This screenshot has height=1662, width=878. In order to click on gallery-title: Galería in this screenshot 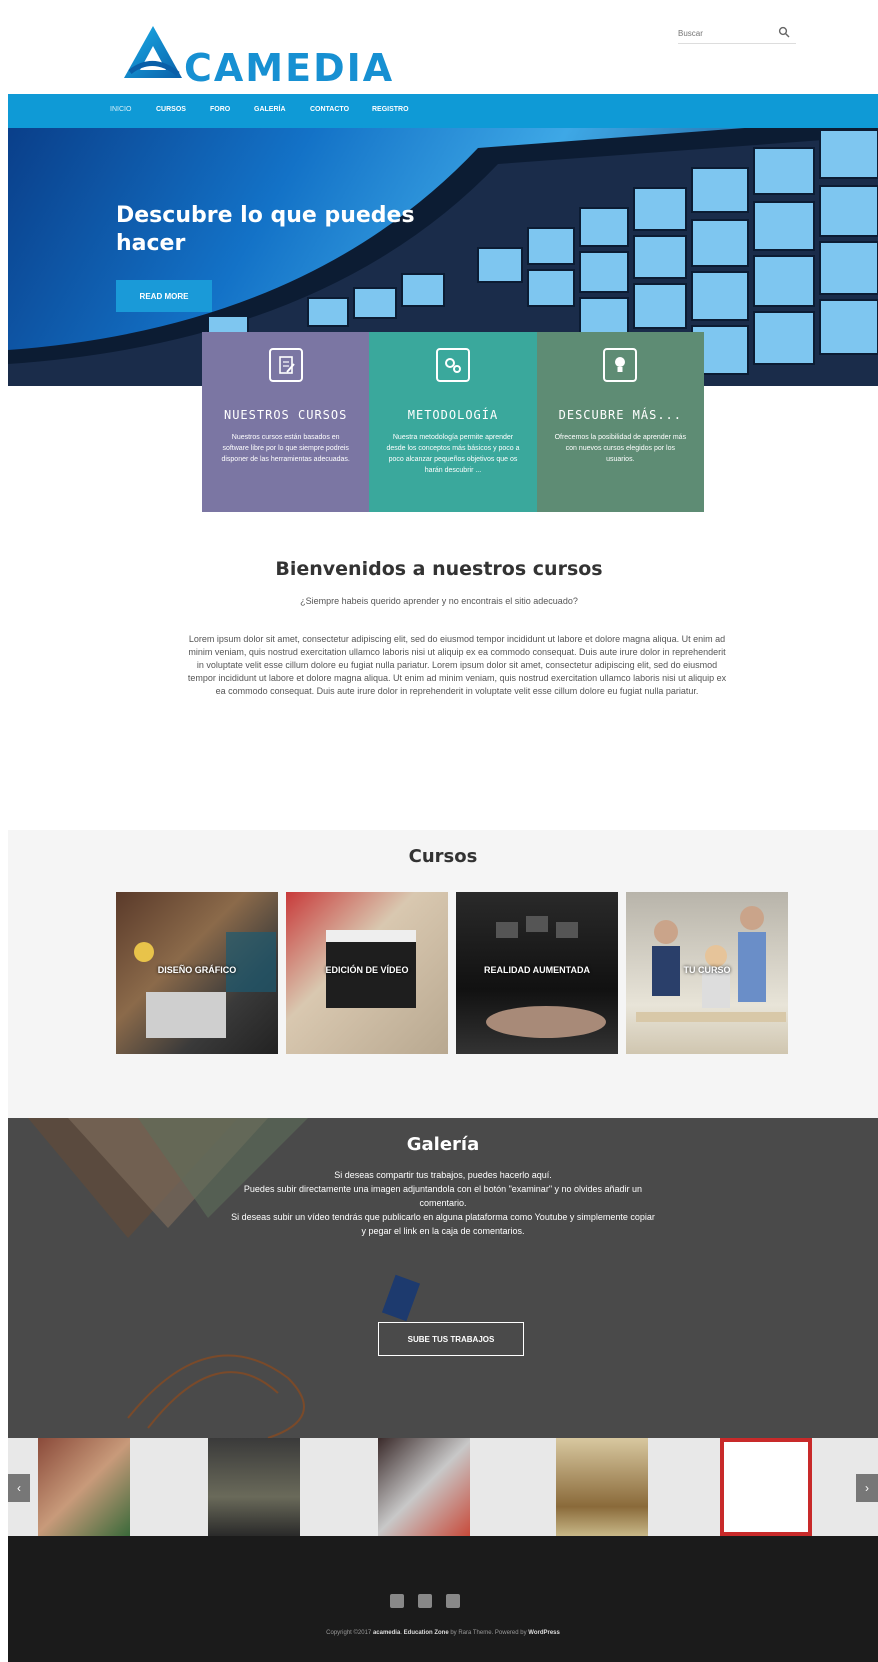, I will do `click(443, 1144)`.